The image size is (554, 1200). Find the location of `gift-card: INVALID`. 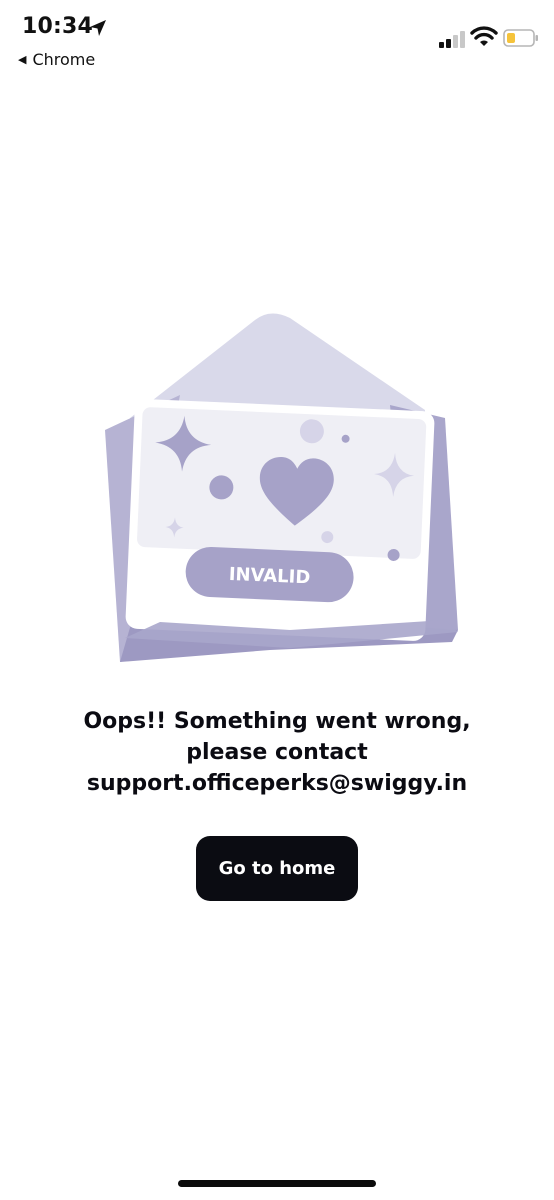

gift-card: INVALID is located at coordinates (280, 520).